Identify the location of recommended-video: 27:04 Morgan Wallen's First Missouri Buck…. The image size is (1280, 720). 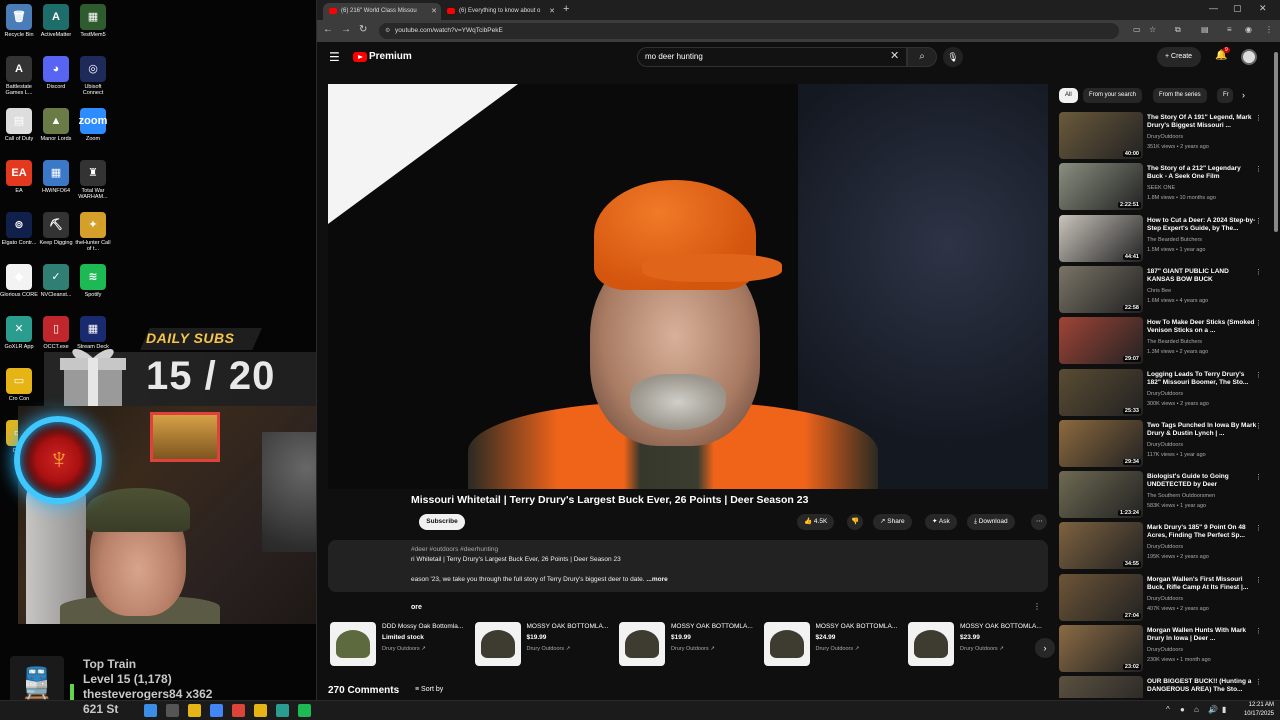
(1165, 597).